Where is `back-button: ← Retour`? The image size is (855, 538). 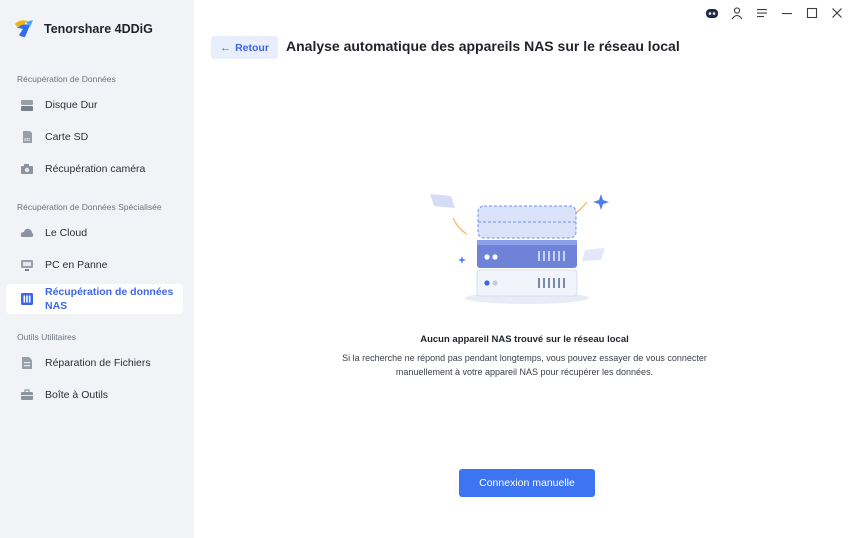 back-button: ← Retour is located at coordinates (244, 47).